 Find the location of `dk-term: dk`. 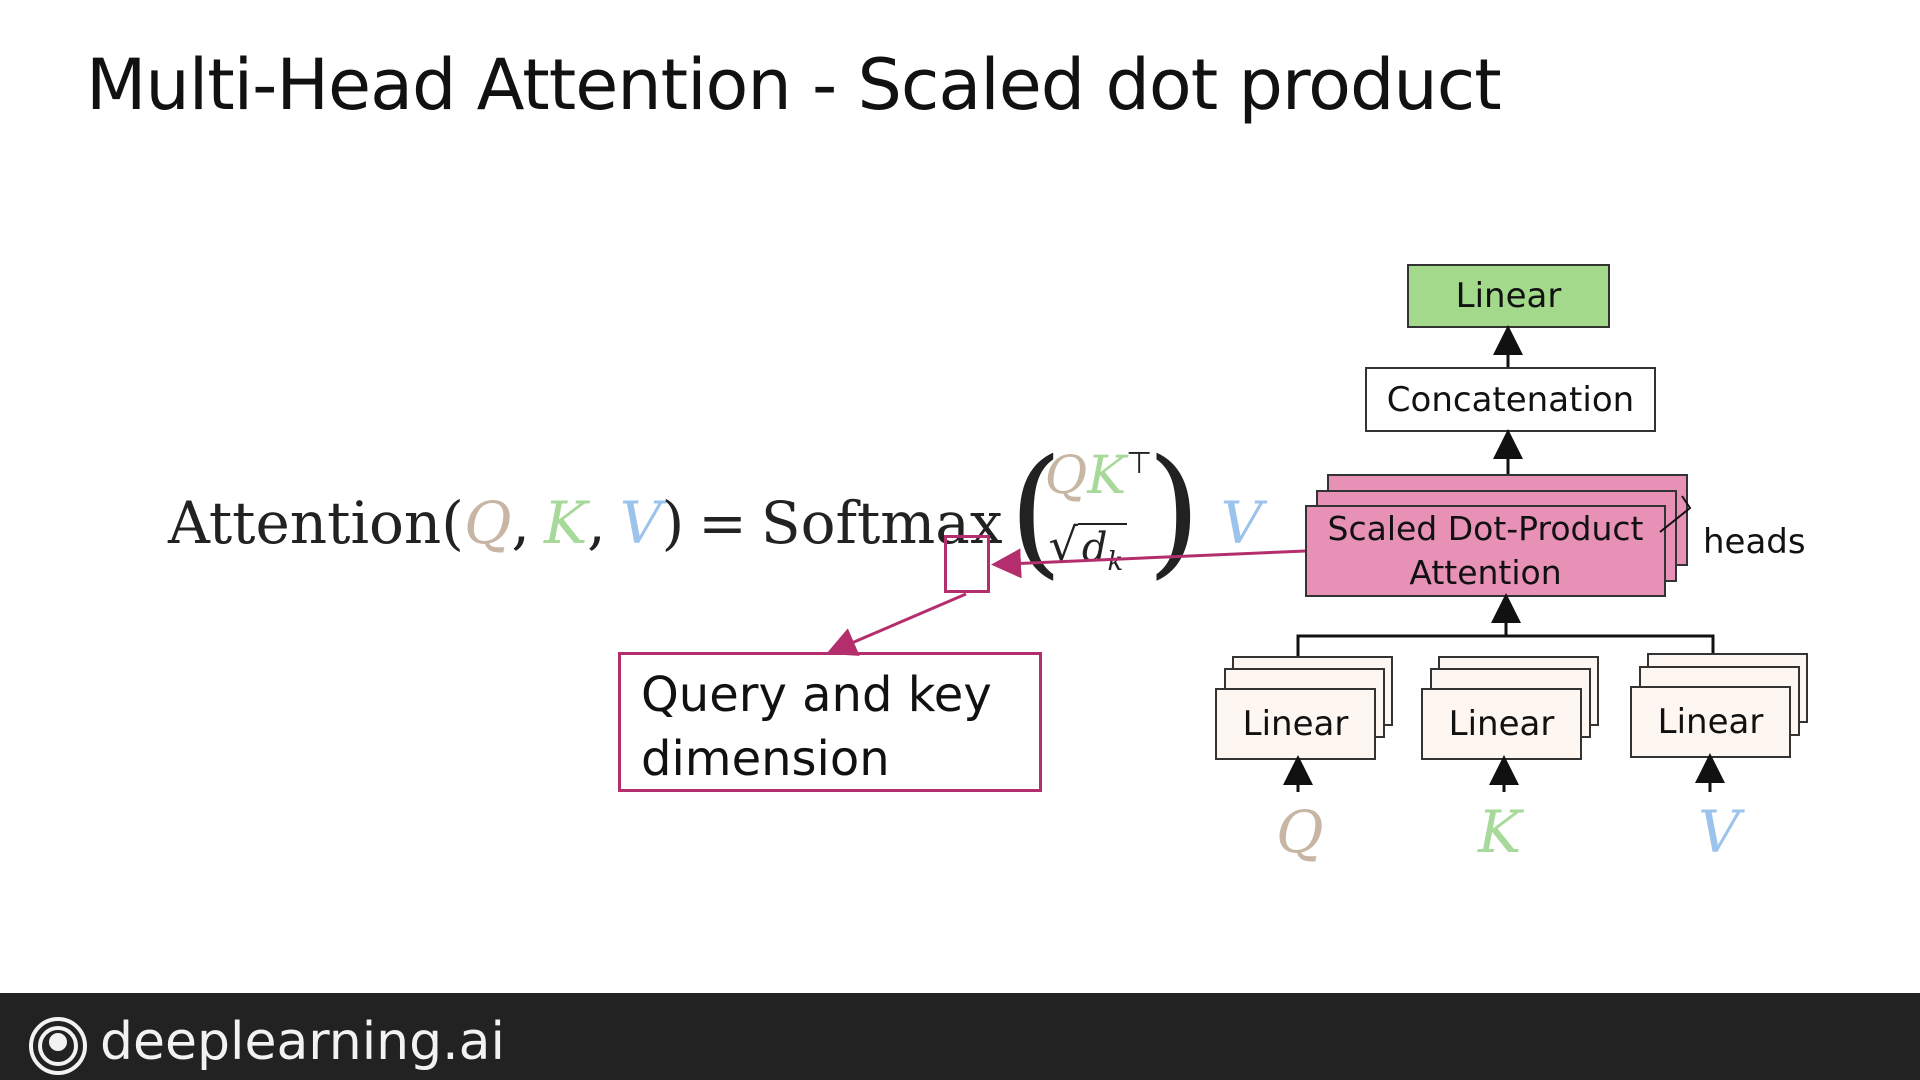

dk-term: dk is located at coordinates (1102, 550).